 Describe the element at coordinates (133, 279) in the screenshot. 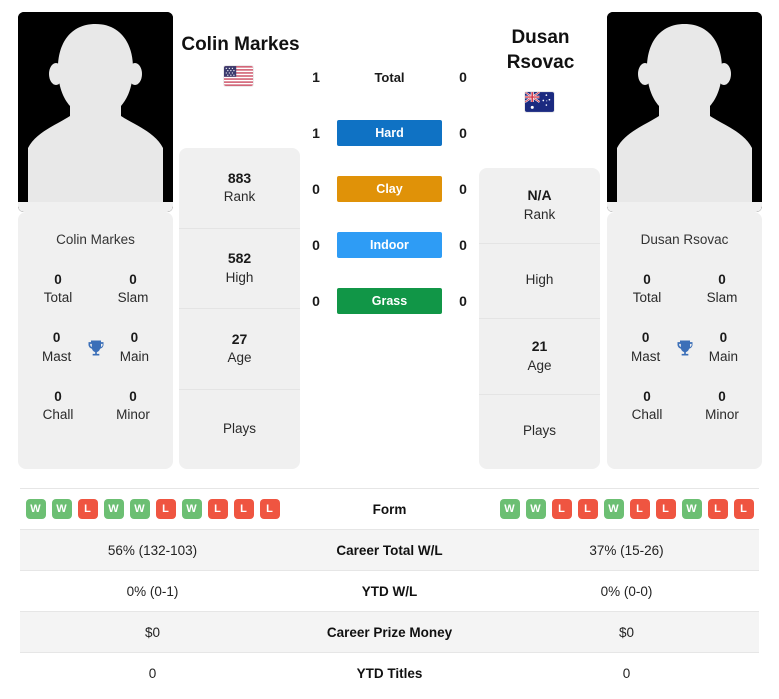

I see `titles-slam-value: 0` at that location.